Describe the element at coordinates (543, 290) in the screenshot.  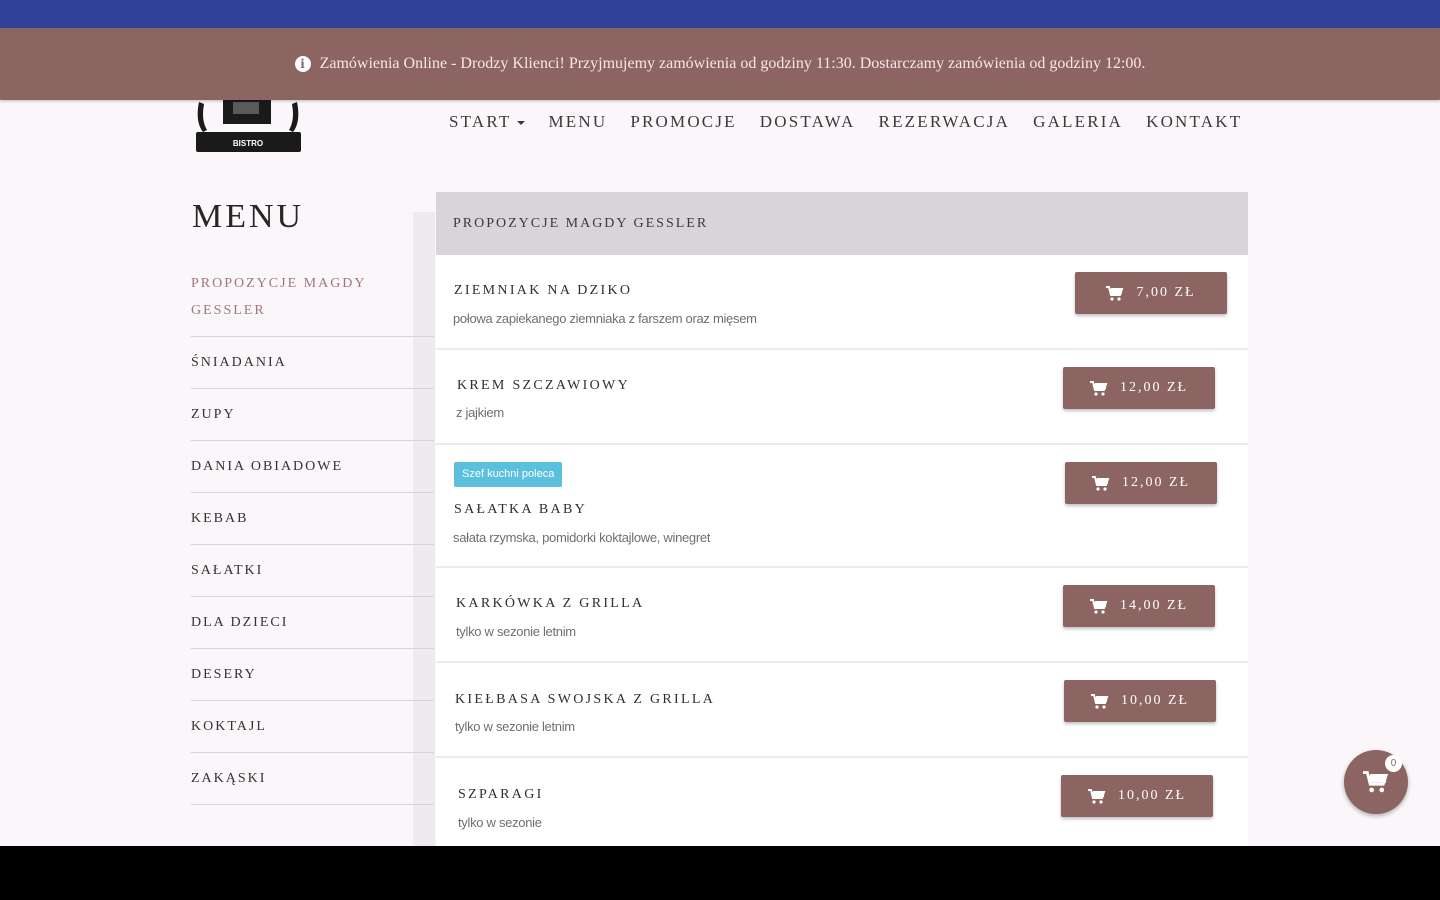
I see `item-name: ZIEMNIAK NA DZIKO` at that location.